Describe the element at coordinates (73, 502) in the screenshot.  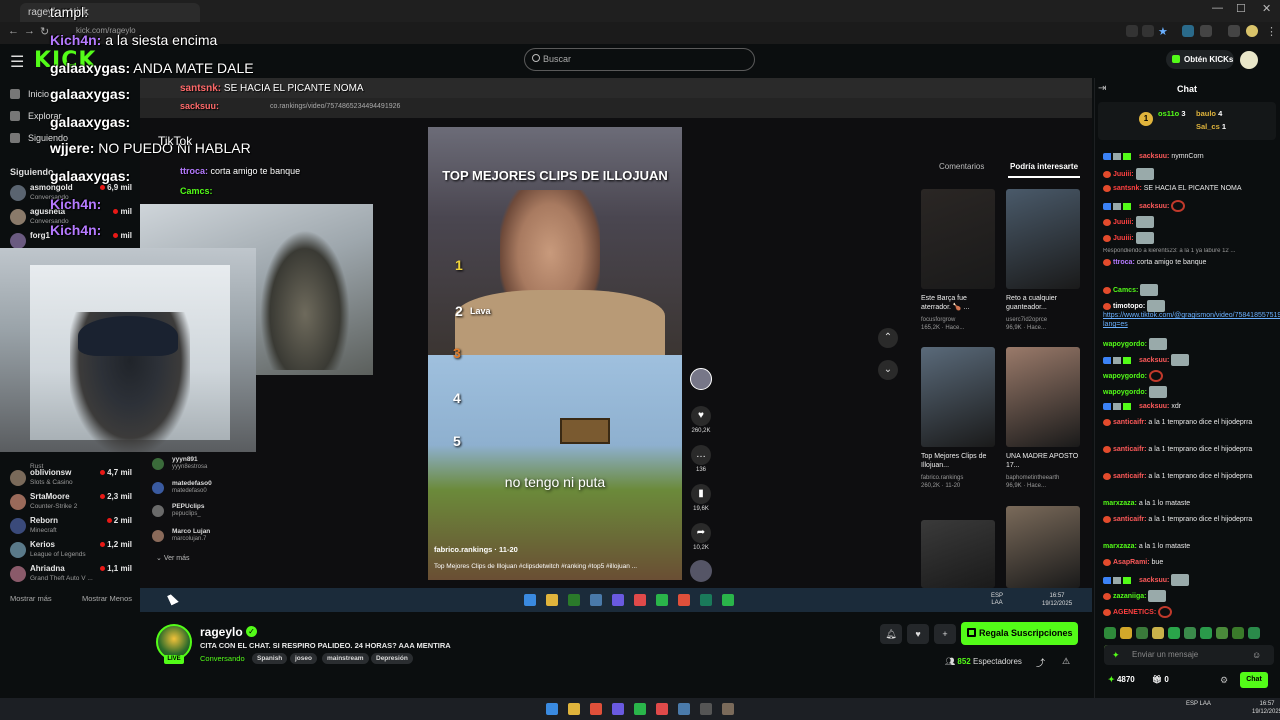
I see `sidebar-channel: SrtaMoore Counter-Strike 2 2,3 mil` at that location.